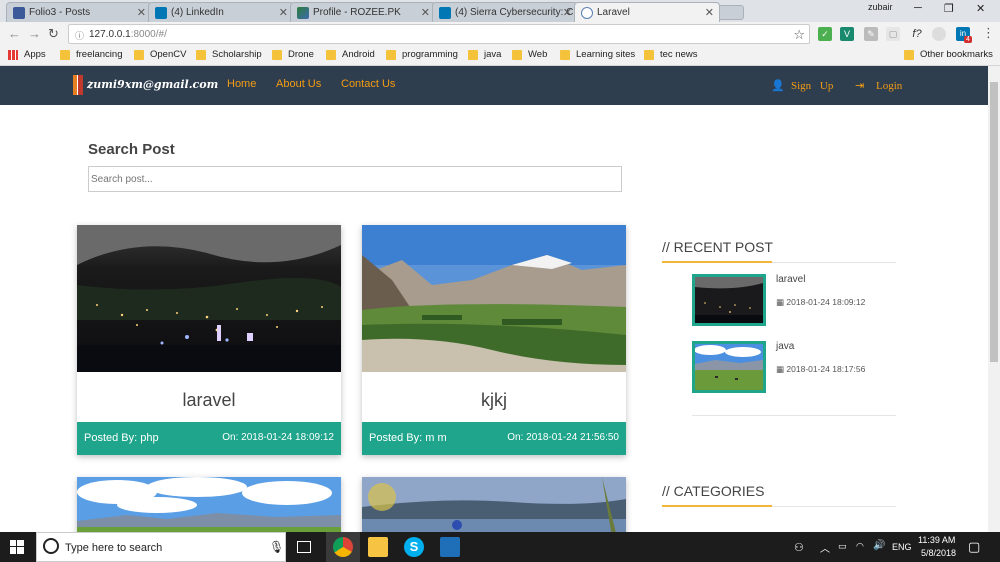 The image size is (1000, 562). I want to click on nav-home: Home, so click(241, 84).